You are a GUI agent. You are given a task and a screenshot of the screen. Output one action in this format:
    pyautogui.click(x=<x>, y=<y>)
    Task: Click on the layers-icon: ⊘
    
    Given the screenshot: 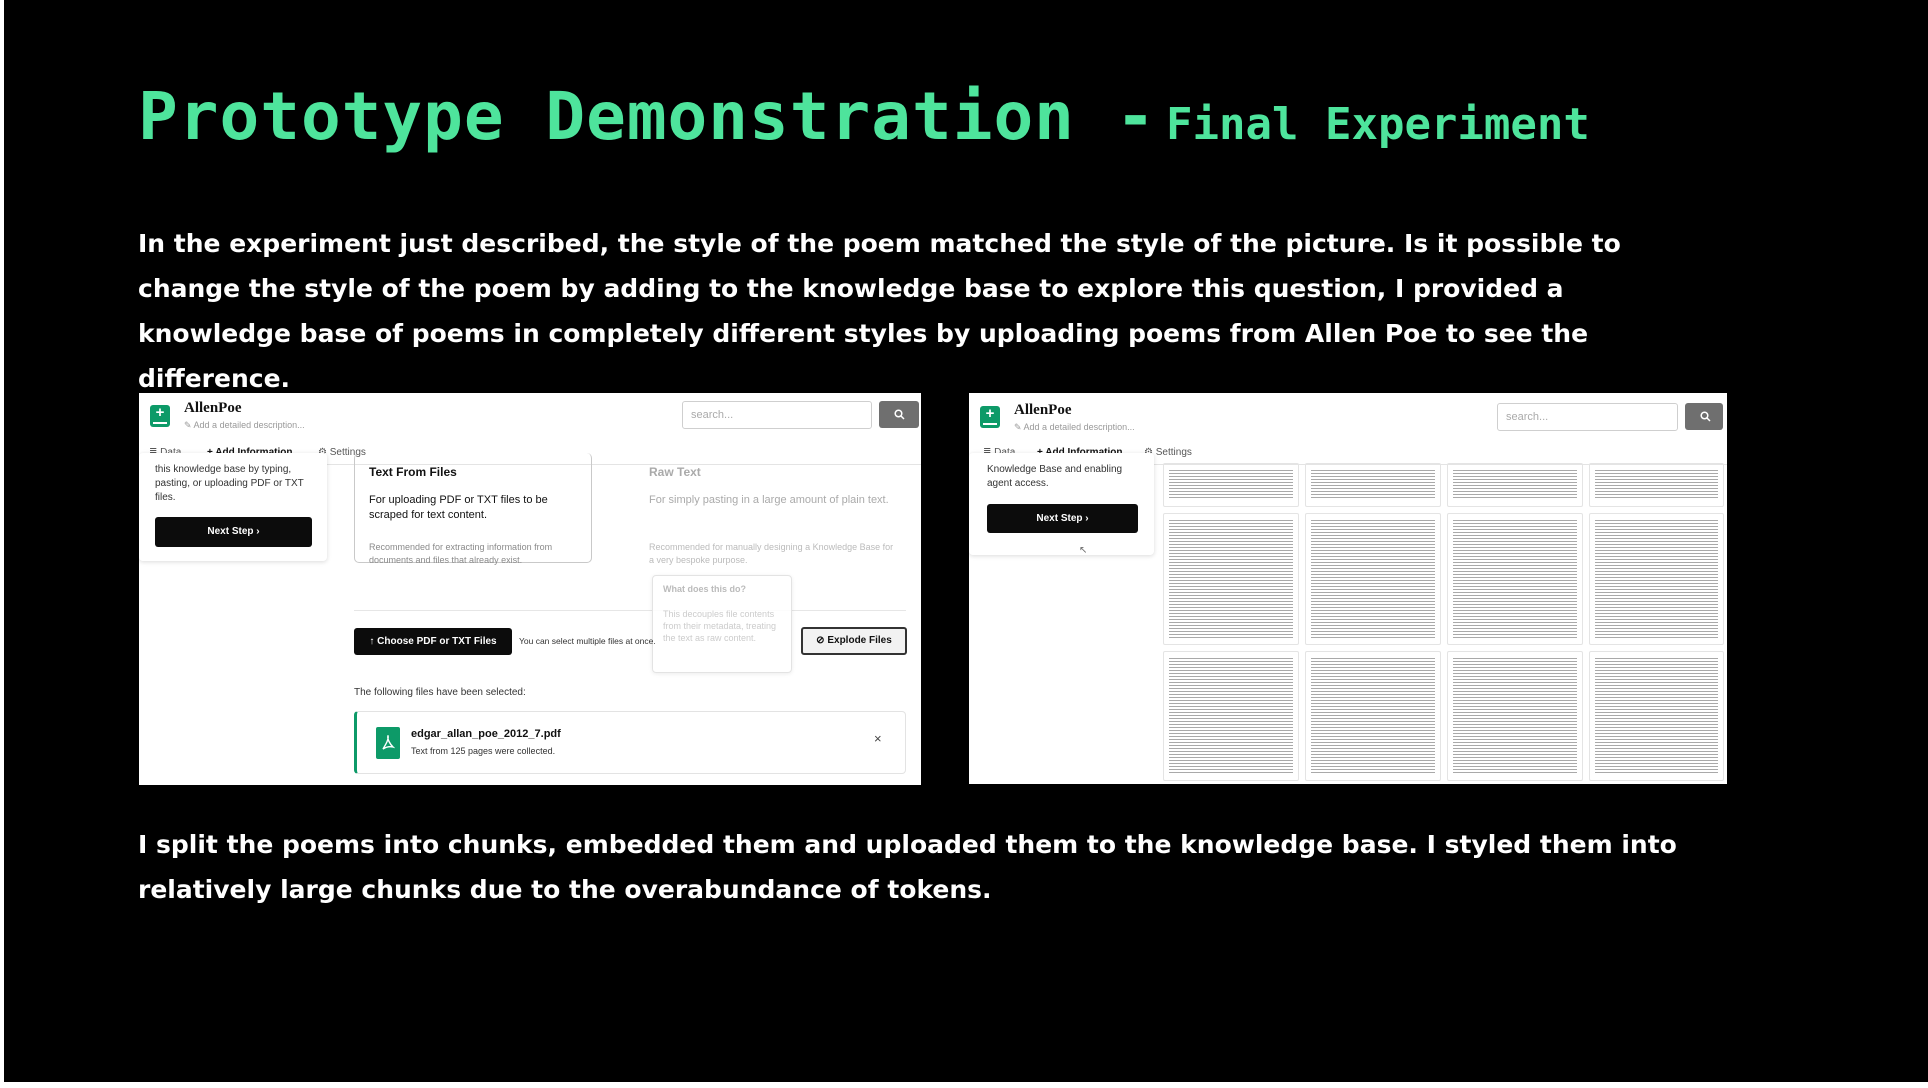 What is the action you would take?
    pyautogui.click(x=822, y=640)
    